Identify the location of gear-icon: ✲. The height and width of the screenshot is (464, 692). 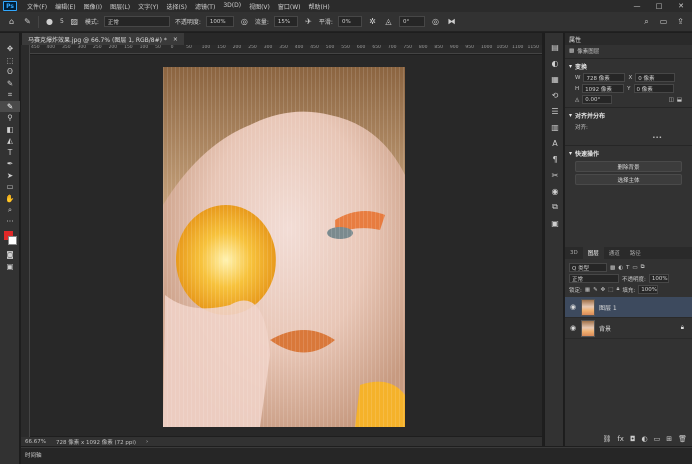
(372, 21).